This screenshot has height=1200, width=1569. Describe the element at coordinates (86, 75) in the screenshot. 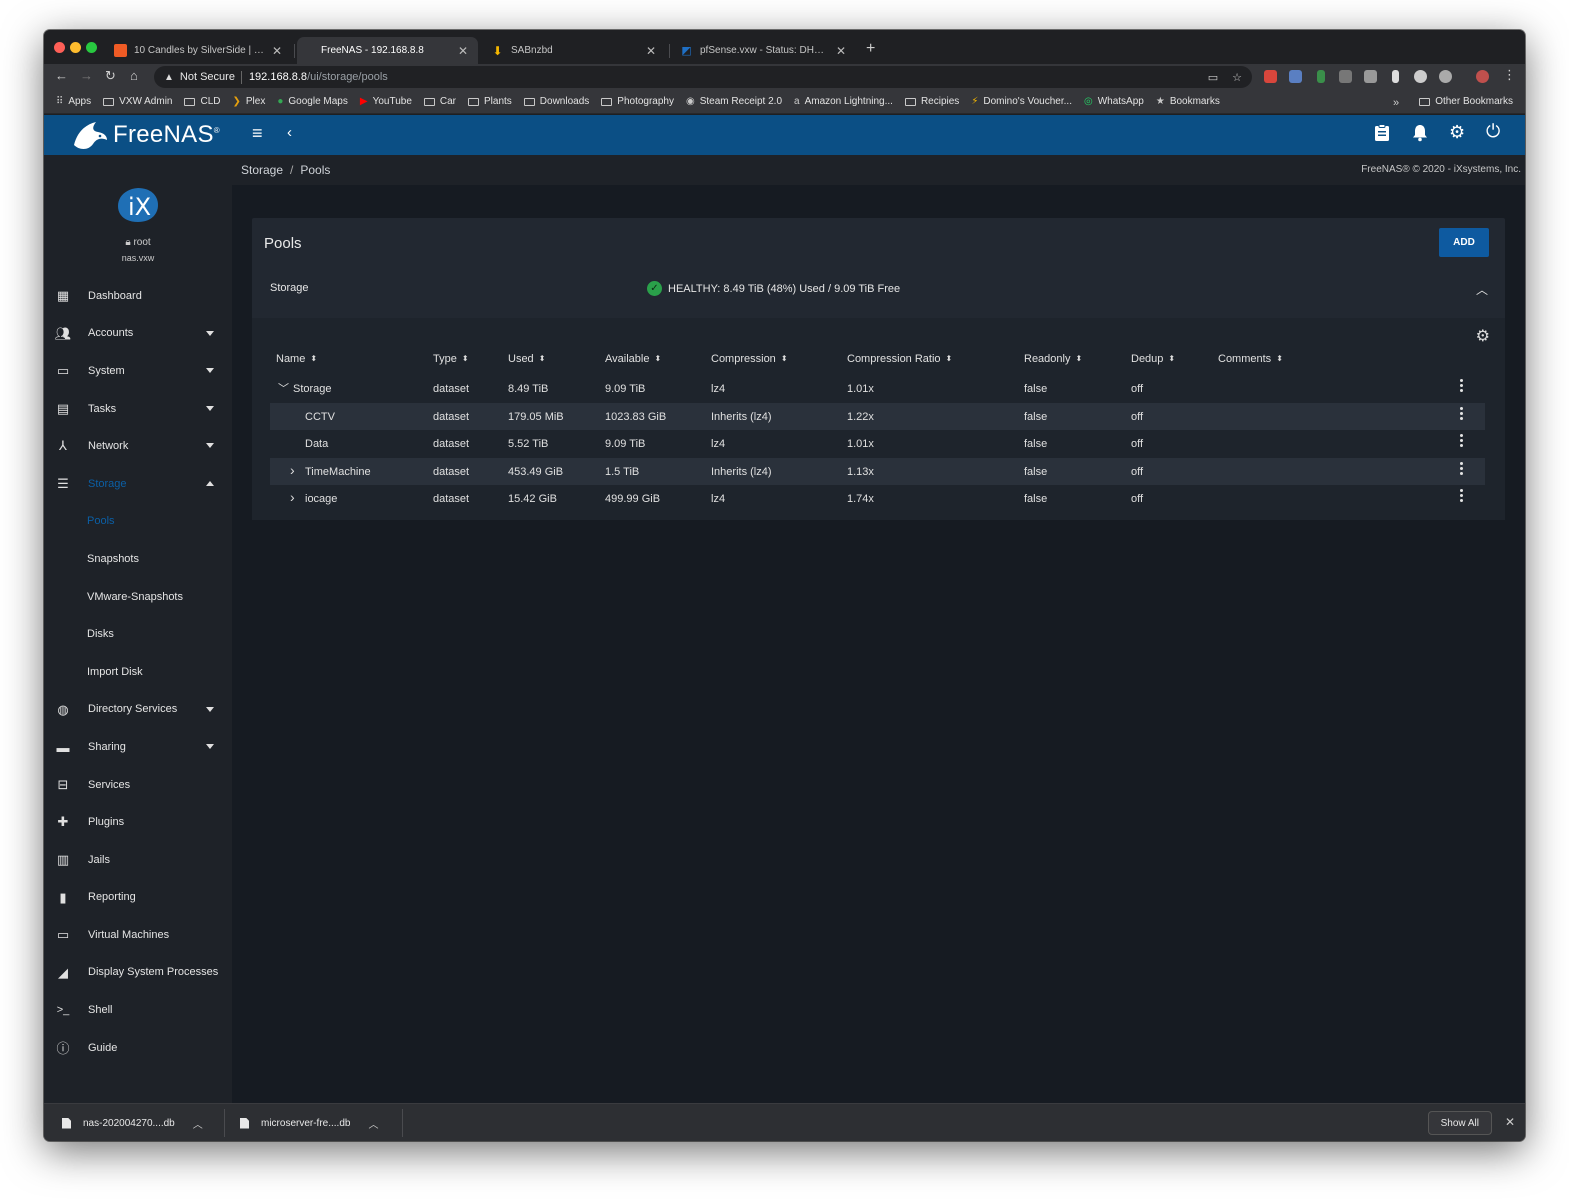

I see `forward-icon: →` at that location.